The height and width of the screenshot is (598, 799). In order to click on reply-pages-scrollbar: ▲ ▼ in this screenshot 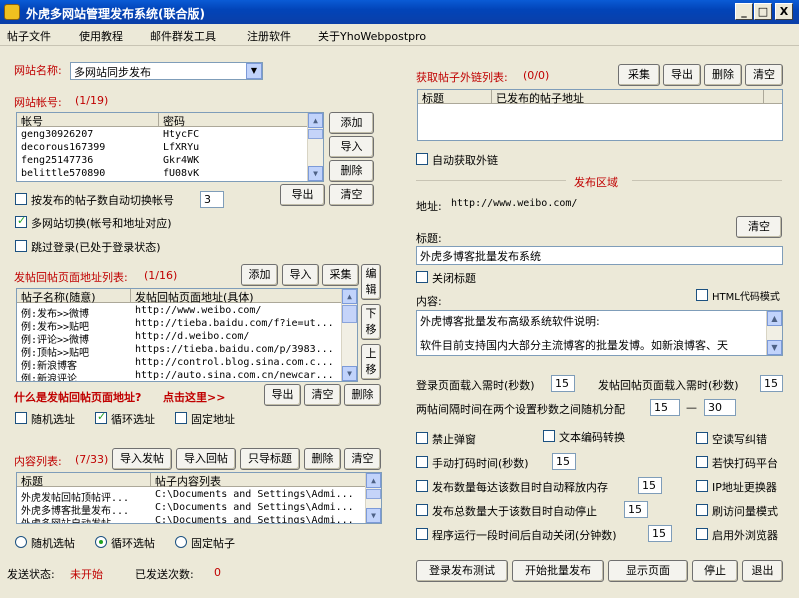, I will do `click(349, 335)`.